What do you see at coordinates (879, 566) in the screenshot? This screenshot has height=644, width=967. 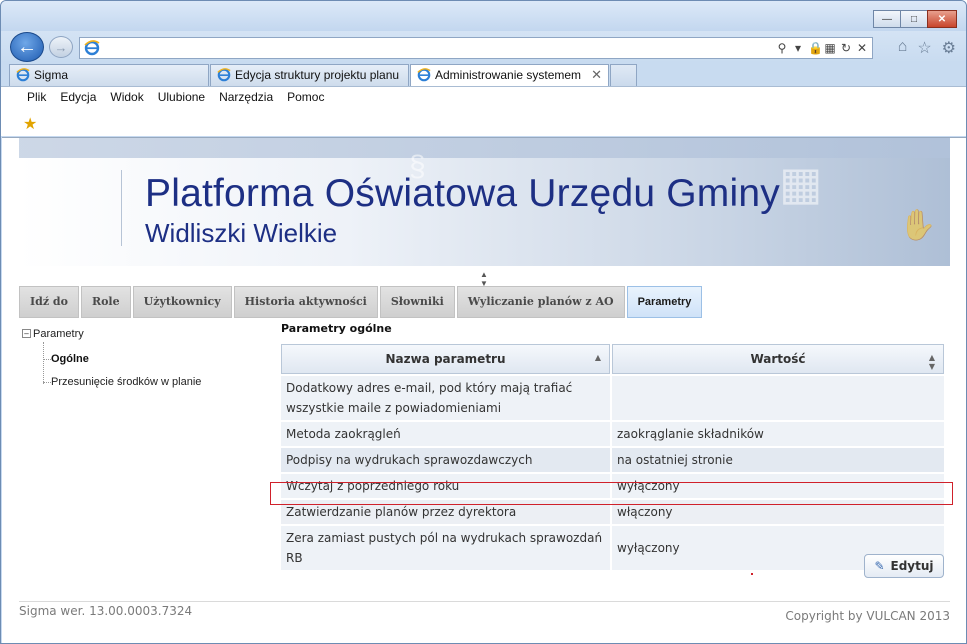 I see `pencil-icon: ✎` at bounding box center [879, 566].